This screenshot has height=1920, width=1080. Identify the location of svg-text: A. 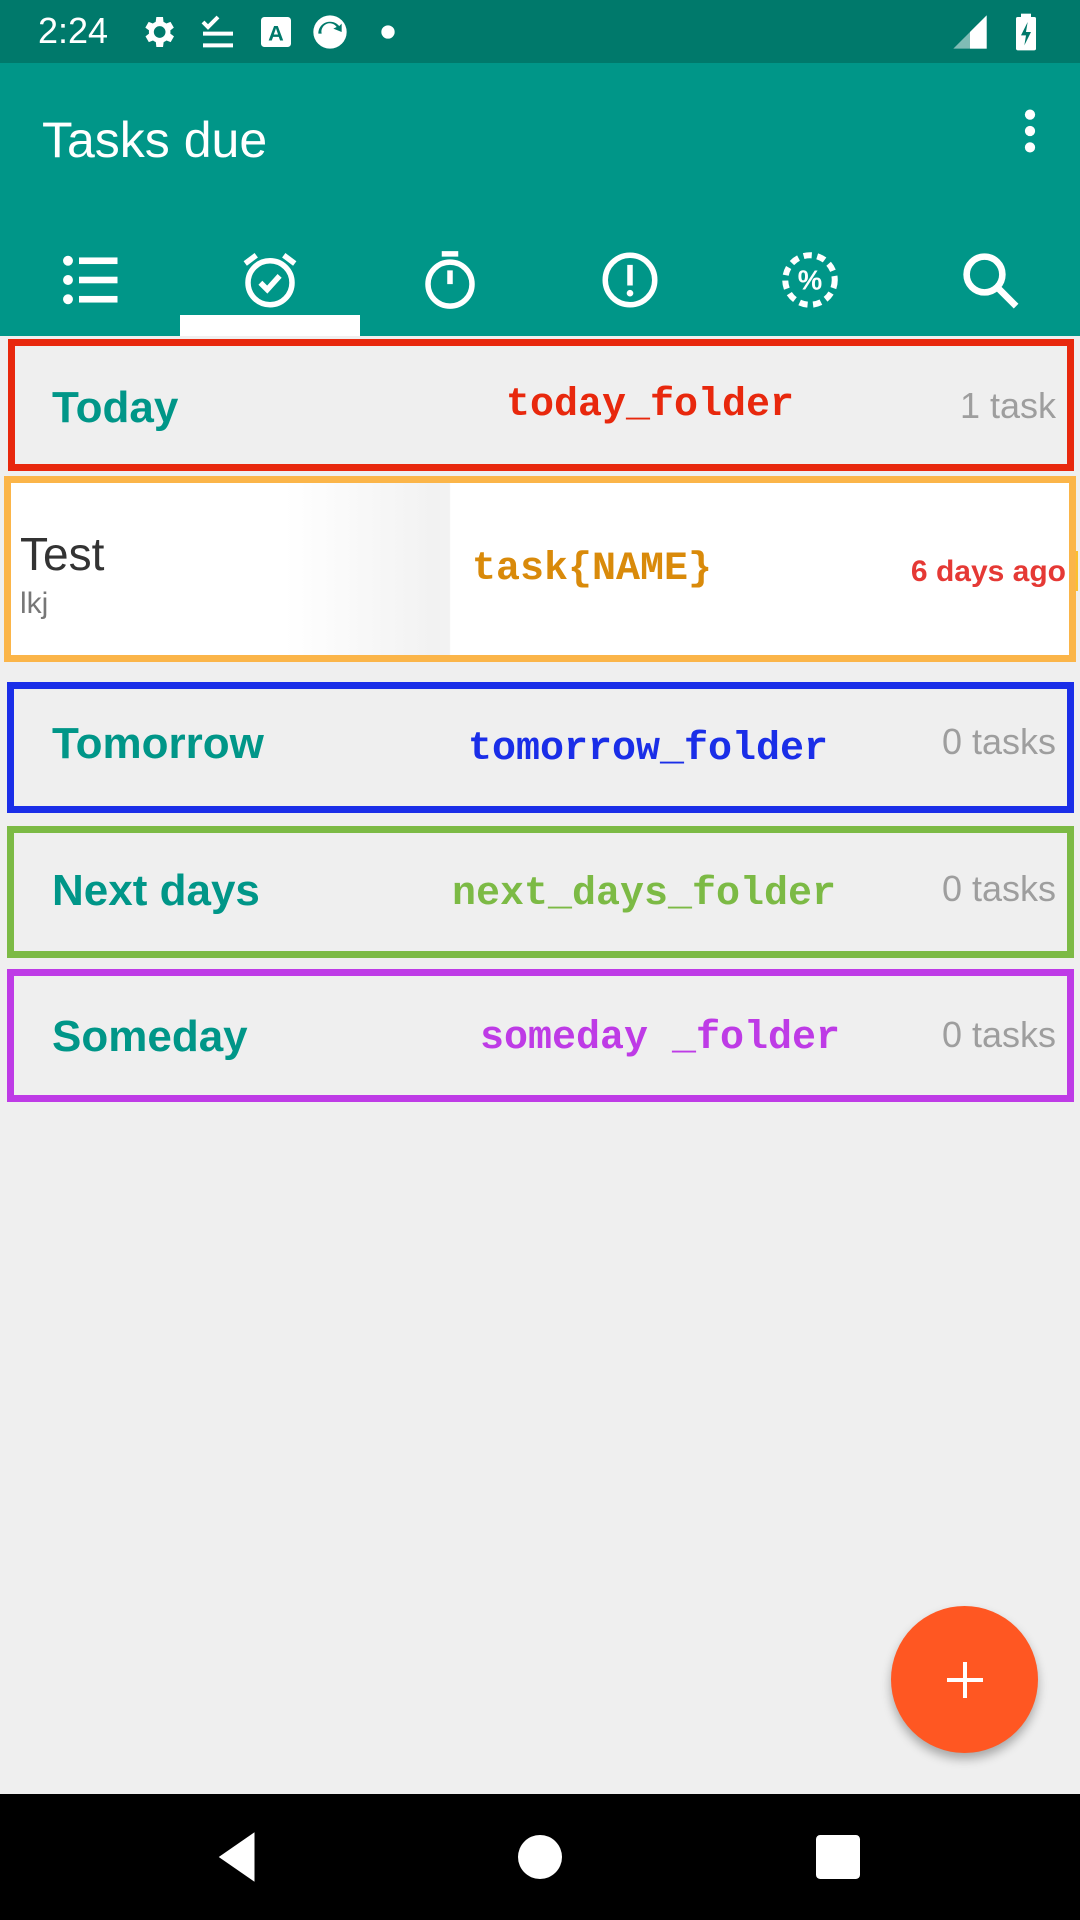
(276, 32).